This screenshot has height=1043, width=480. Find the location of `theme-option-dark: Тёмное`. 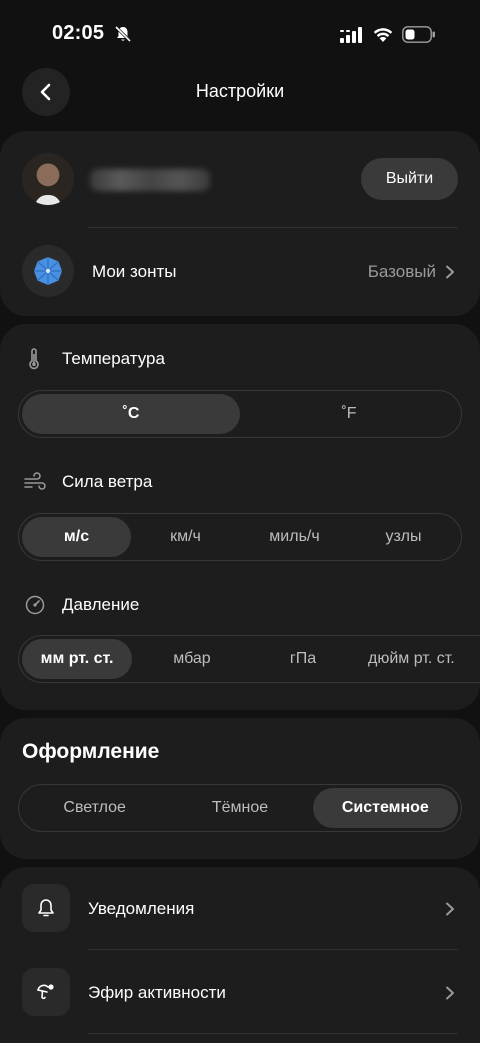

theme-option-dark: Тёмное is located at coordinates (239, 808).